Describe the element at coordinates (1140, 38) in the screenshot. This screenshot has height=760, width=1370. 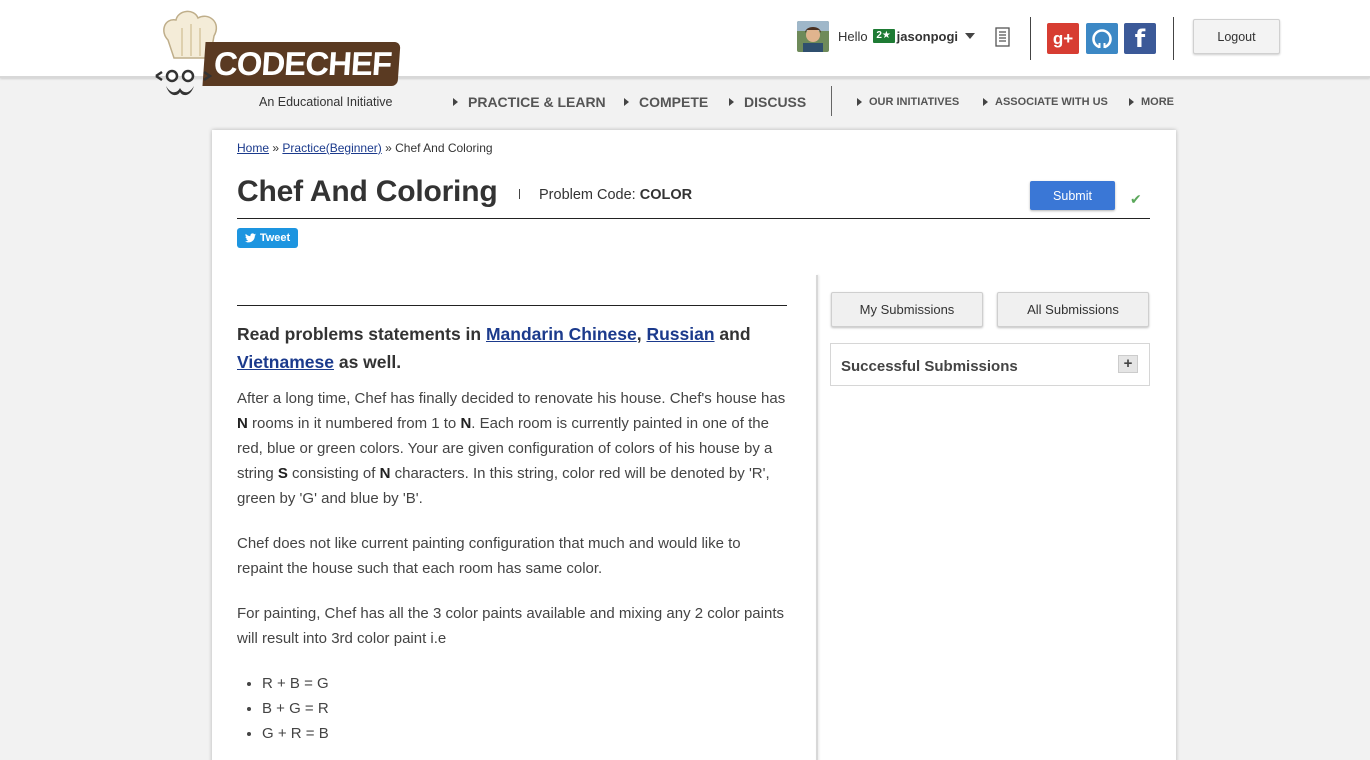
I see `facebook-icon: f` at that location.